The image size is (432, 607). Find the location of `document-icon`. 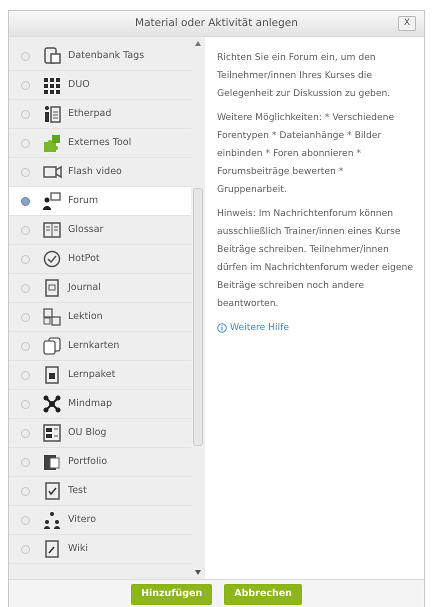

document-icon is located at coordinates (52, 114).